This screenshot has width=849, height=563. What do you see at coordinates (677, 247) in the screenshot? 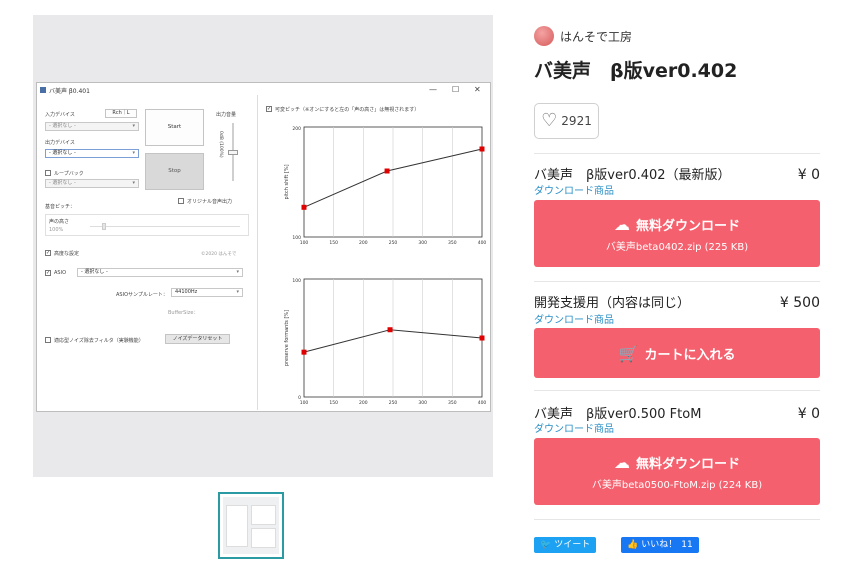
I see `file-info: バ美声beta0402.zip (225 KB)` at bounding box center [677, 247].